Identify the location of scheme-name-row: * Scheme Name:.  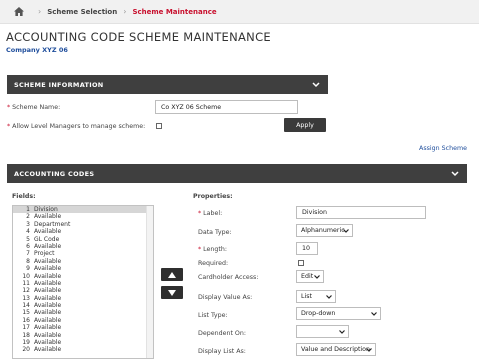
(33, 107).